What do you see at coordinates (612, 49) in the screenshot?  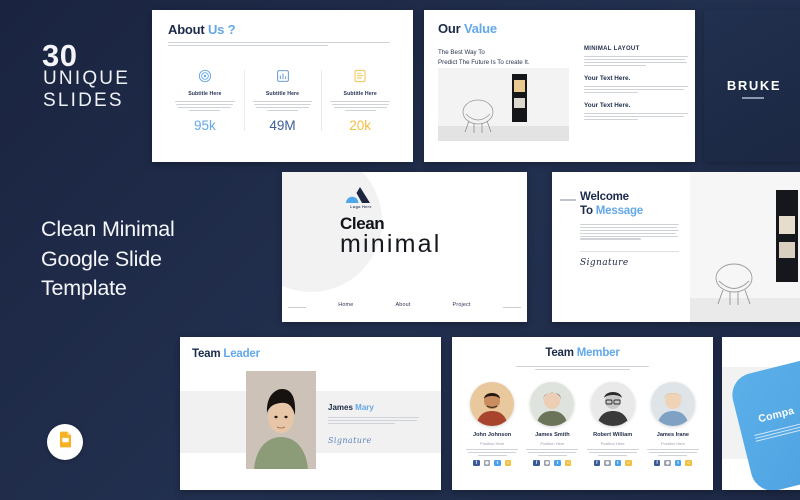 I see `value-block-heading: MINIMAL LAYOUT` at bounding box center [612, 49].